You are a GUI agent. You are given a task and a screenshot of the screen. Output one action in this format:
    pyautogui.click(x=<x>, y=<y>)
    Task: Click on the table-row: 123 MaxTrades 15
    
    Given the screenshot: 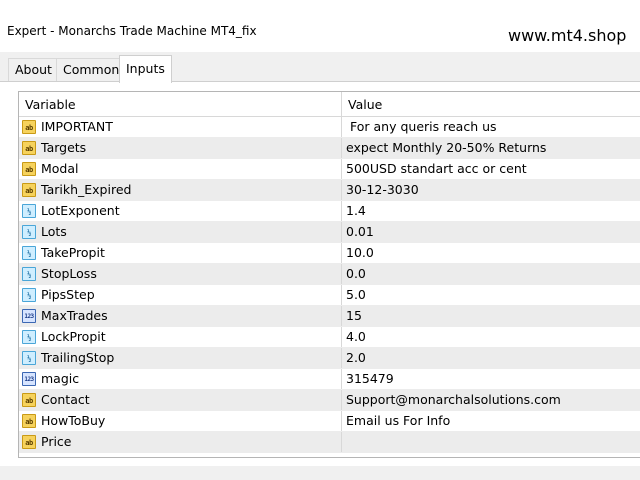 What is the action you would take?
    pyautogui.click(x=329, y=316)
    